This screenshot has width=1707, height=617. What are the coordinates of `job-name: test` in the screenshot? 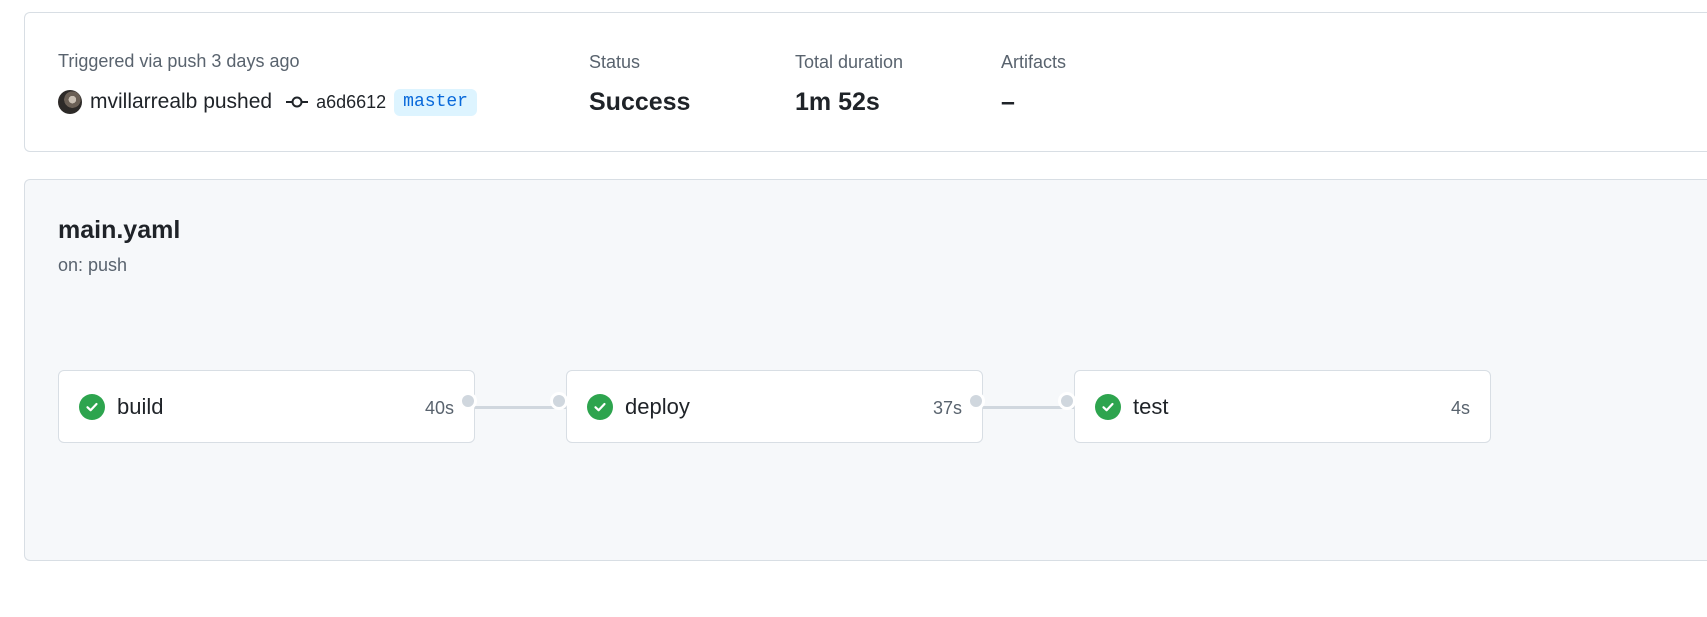 It's located at (1151, 406).